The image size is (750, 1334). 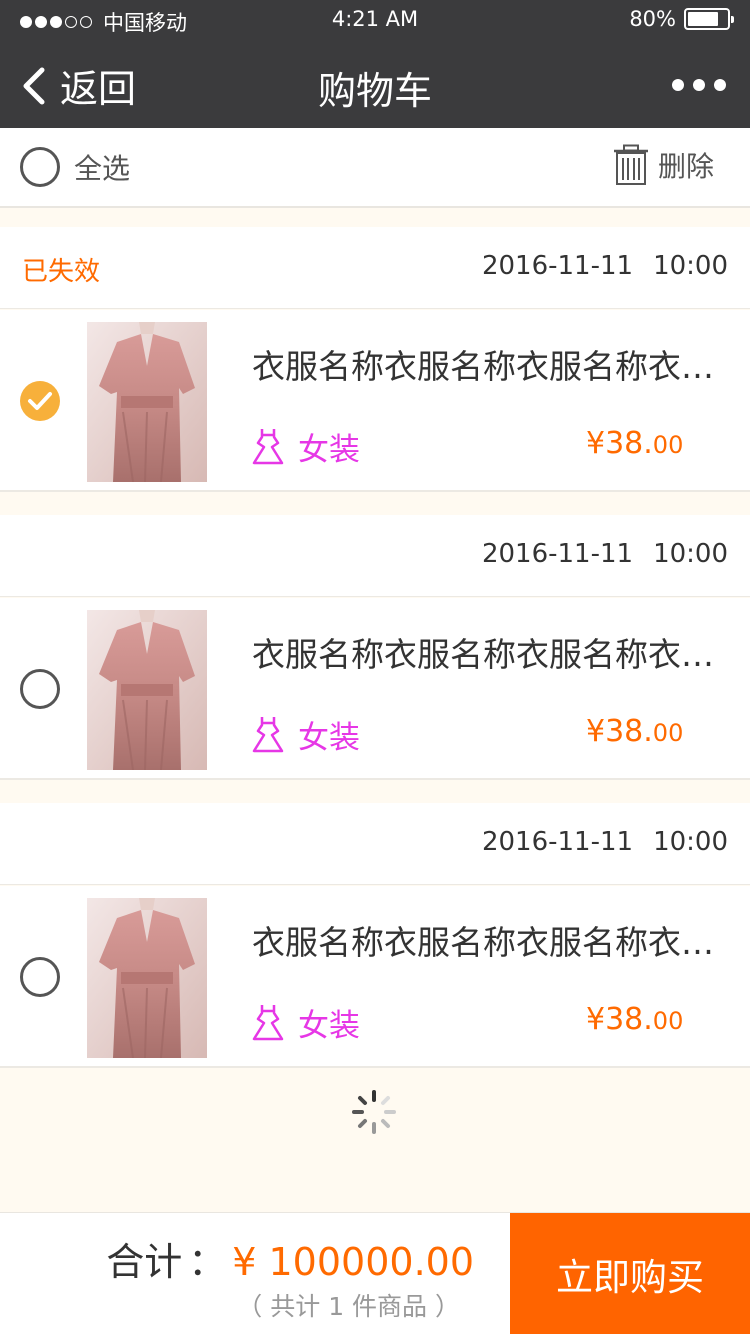 I want to click on trash-icon, so click(x=630, y=164).